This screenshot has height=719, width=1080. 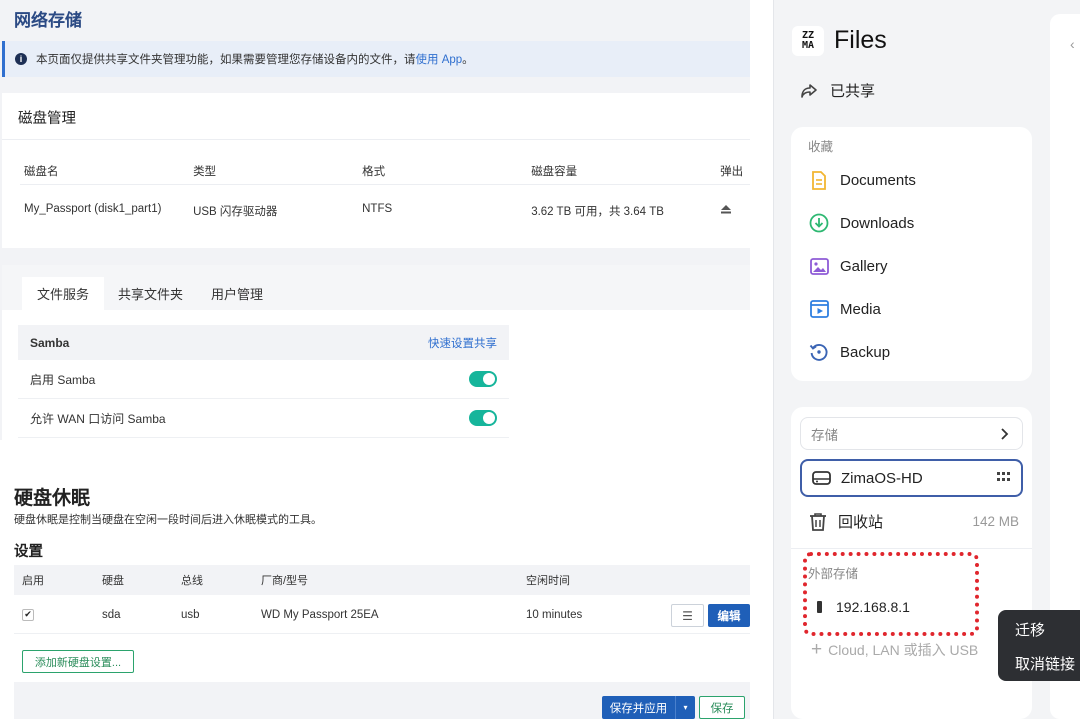 What do you see at coordinates (809, 90) in the screenshot?
I see `share-icon` at bounding box center [809, 90].